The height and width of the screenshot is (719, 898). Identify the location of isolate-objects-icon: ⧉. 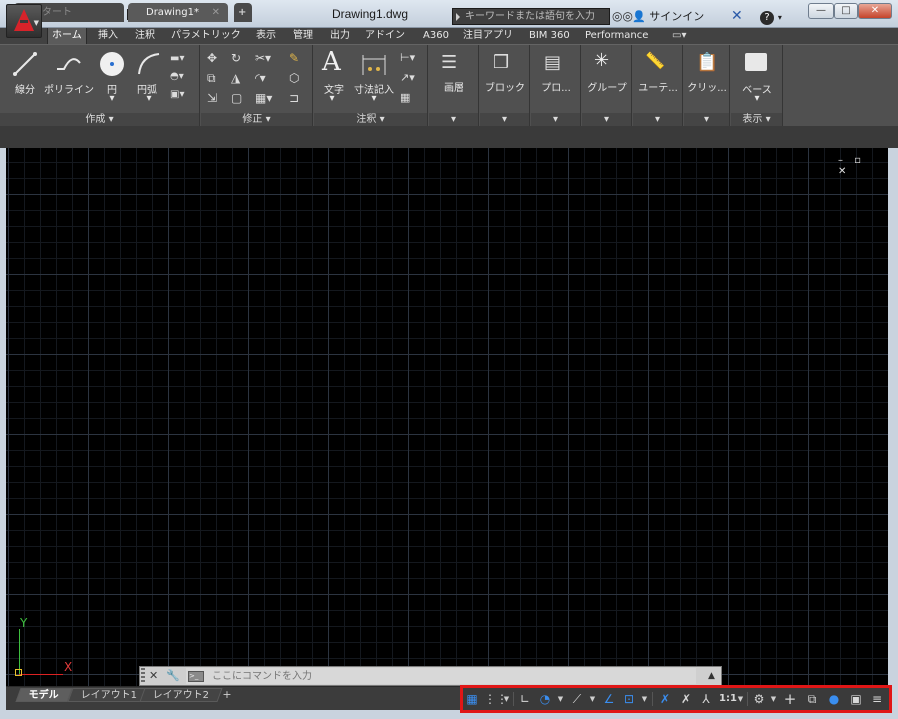
(812, 699).